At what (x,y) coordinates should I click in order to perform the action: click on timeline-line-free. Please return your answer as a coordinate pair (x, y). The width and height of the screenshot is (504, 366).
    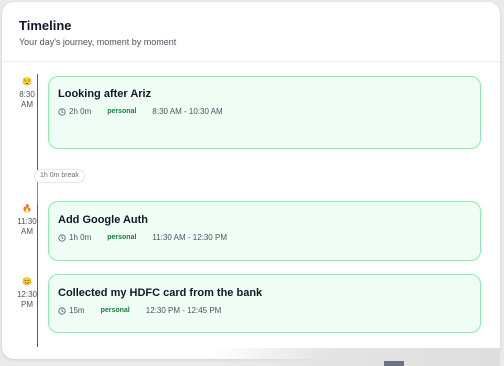
    Looking at the image, I should click on (37, 193).